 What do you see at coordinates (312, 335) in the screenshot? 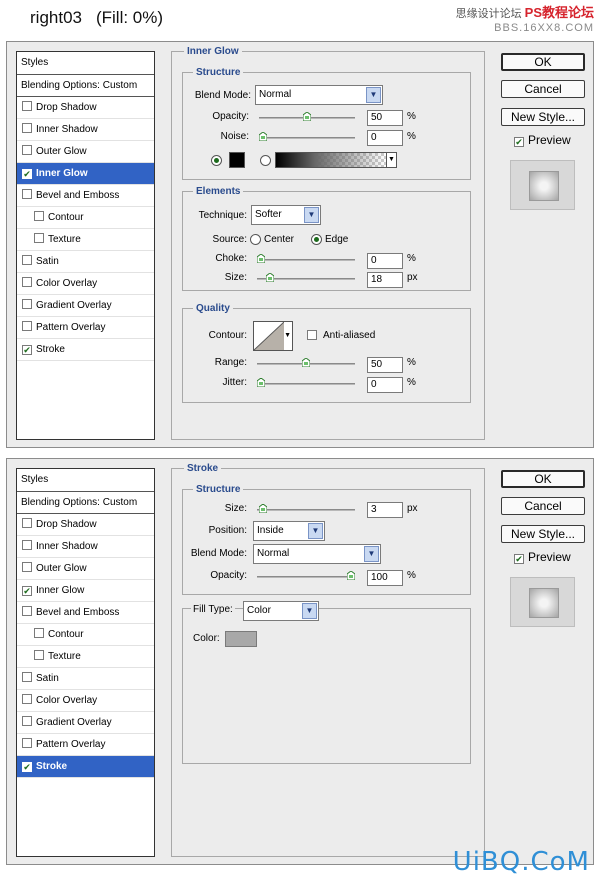
I see `anti-aliased-checkbox` at bounding box center [312, 335].